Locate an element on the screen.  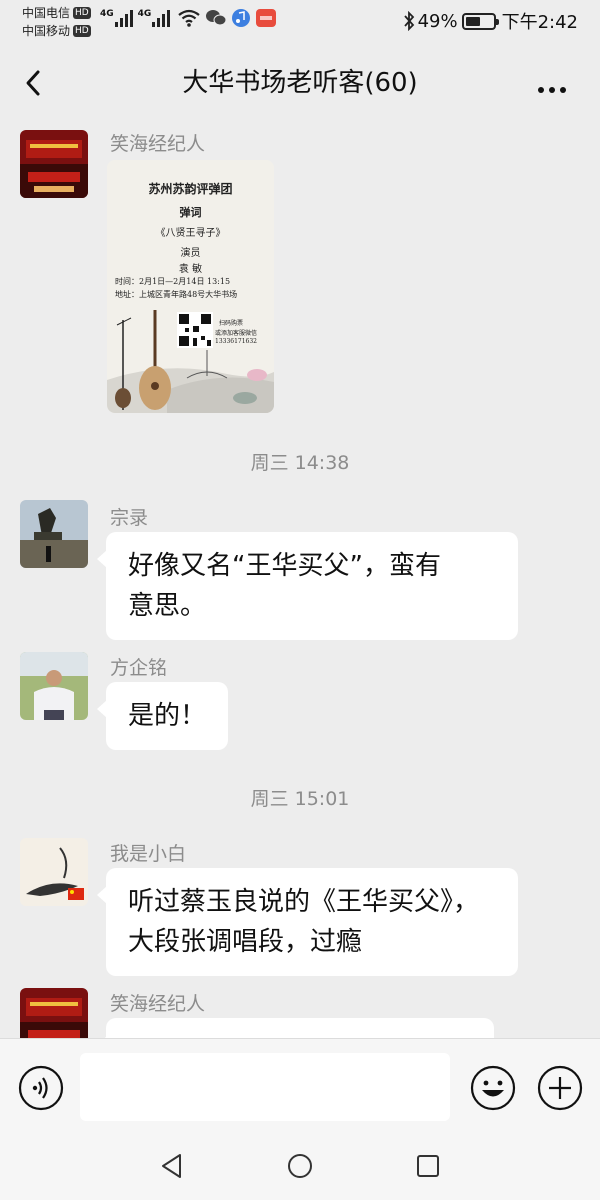
message-text-line: 好像又名“王华买父”，蛮有 is located at coordinates (284, 566).